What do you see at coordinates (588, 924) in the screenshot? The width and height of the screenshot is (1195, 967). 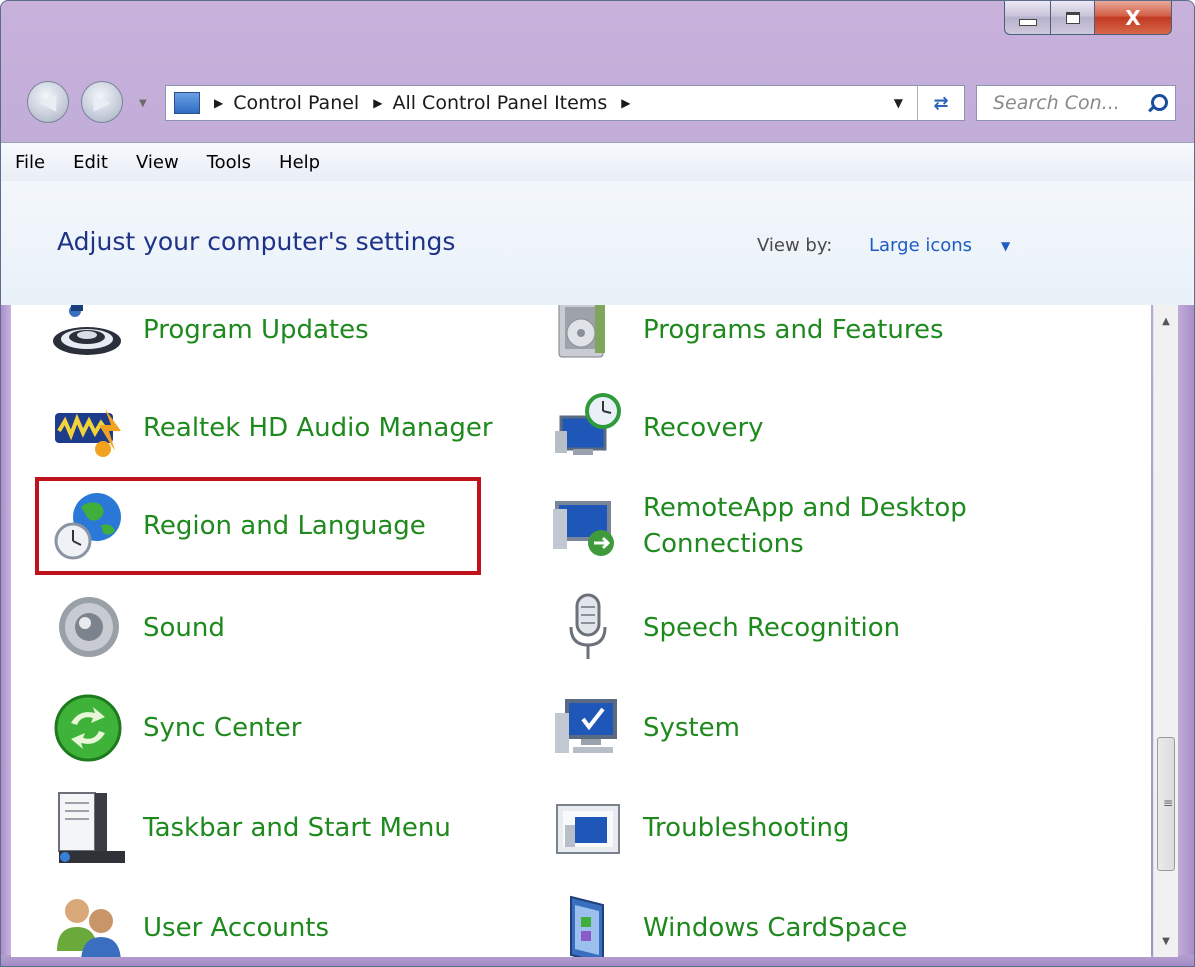 I see `cardspace-icon` at bounding box center [588, 924].